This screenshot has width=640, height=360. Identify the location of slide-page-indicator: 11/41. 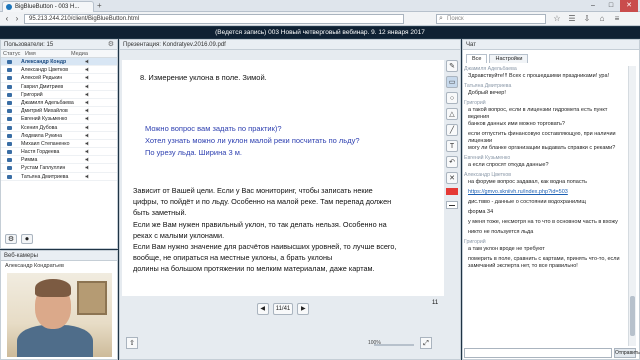
(283, 309).